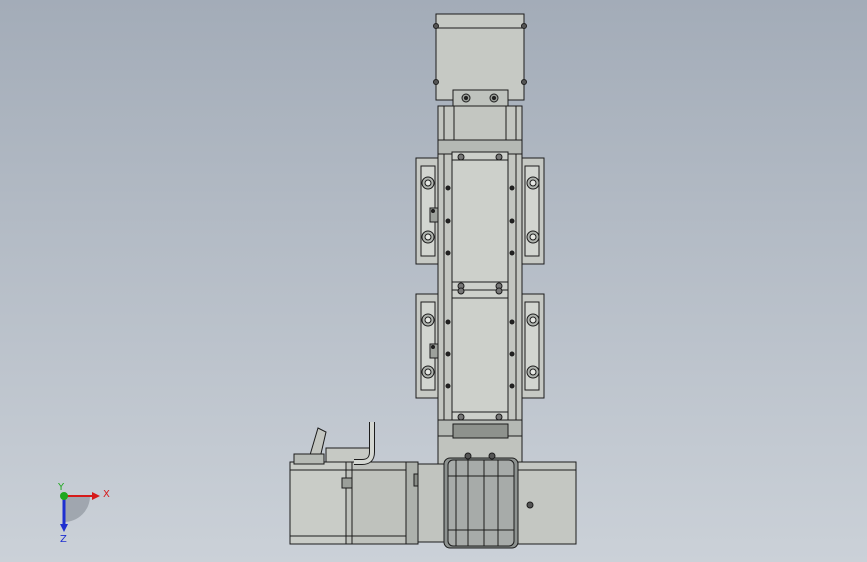 The height and width of the screenshot is (562, 867). Describe the element at coordinates (64, 496) in the screenshot. I see `y-axis-dot` at that location.